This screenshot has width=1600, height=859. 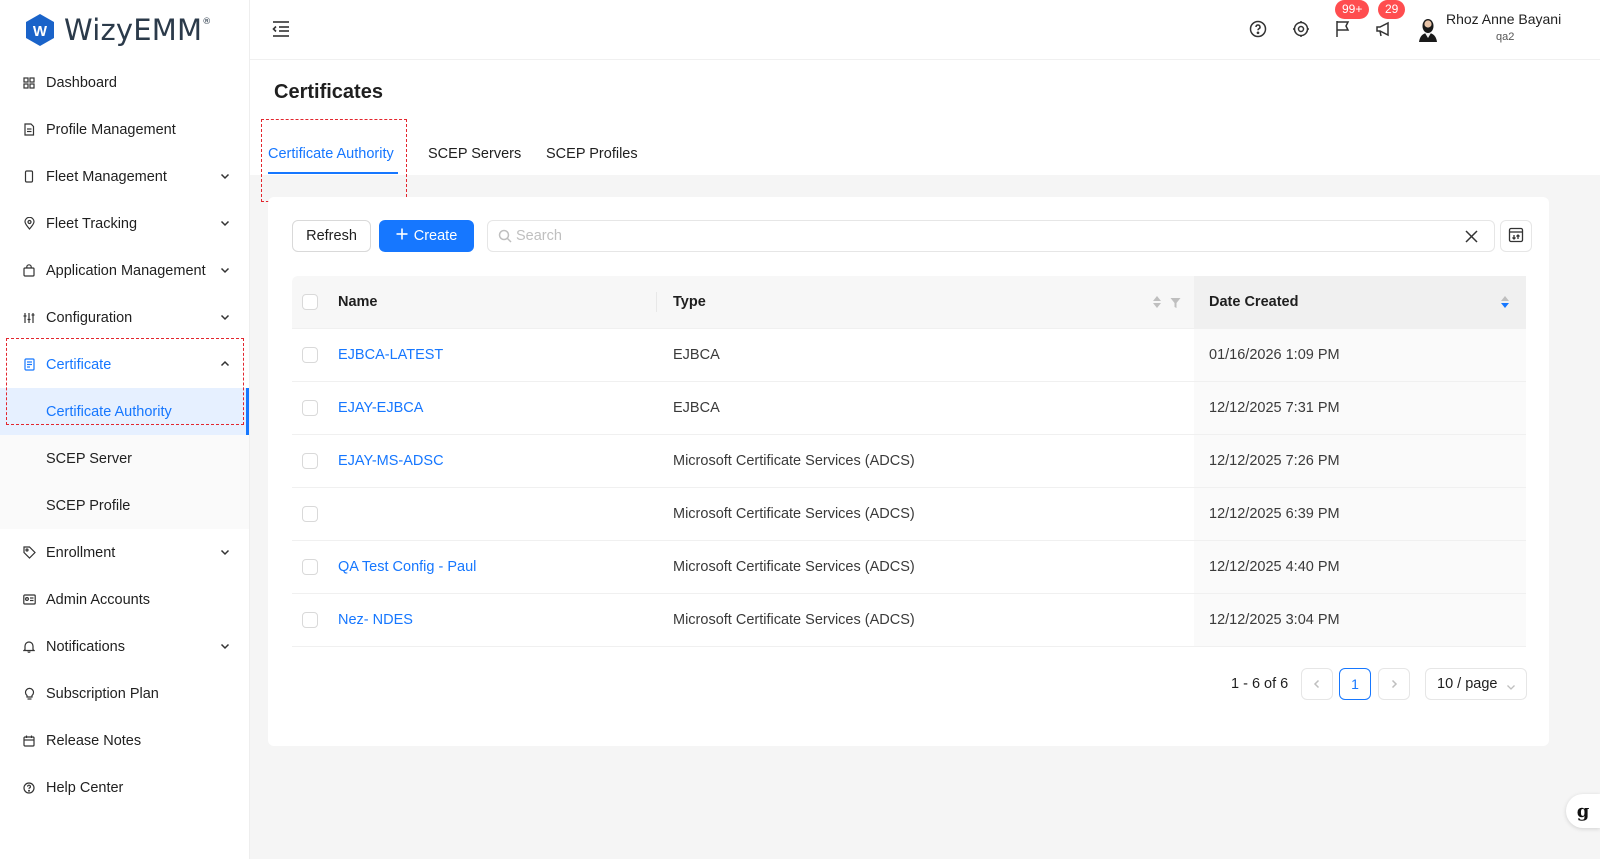 I want to click on sidebar-item-label: Notifications, so click(x=85, y=646).